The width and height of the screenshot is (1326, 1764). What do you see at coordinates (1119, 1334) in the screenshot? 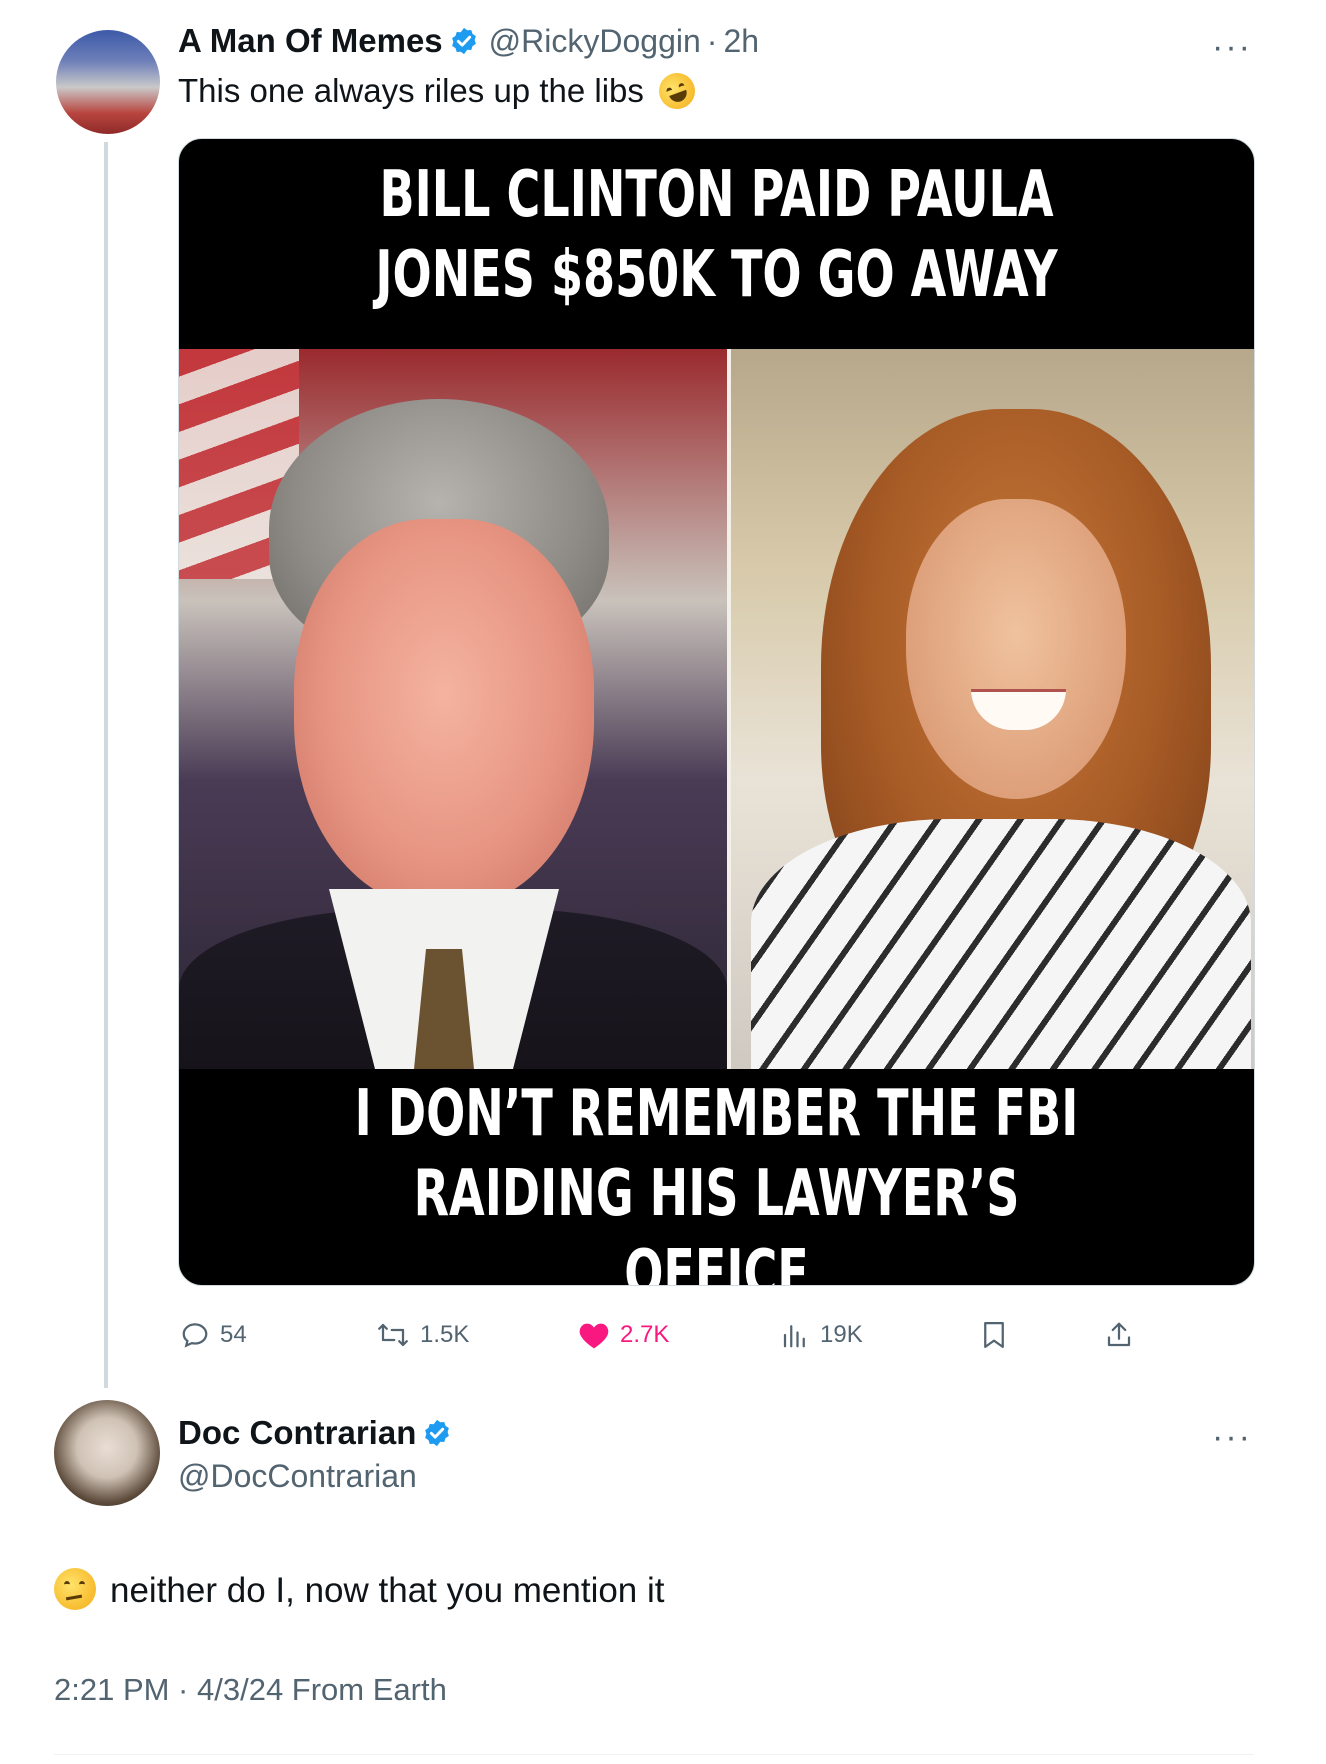
I see `share-icon` at bounding box center [1119, 1334].